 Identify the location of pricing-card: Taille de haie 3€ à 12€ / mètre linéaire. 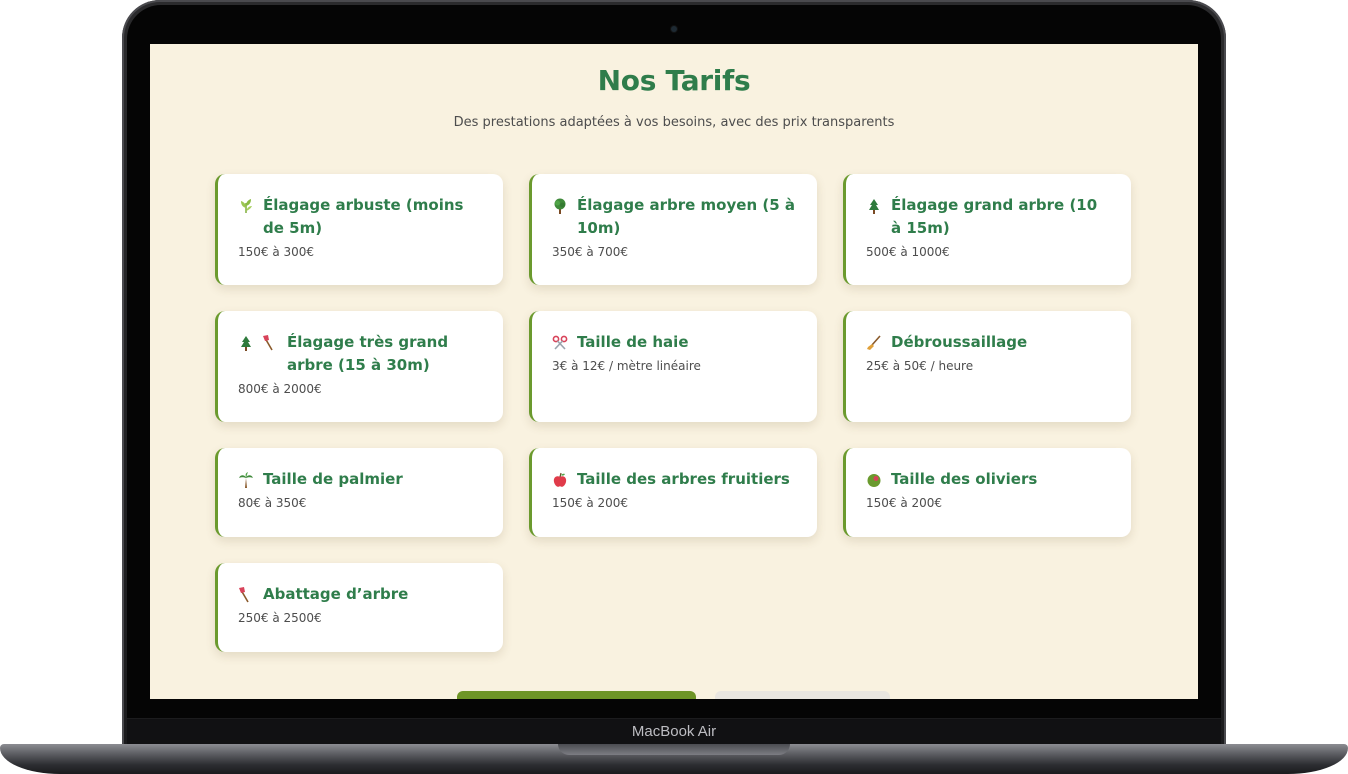
(673, 366).